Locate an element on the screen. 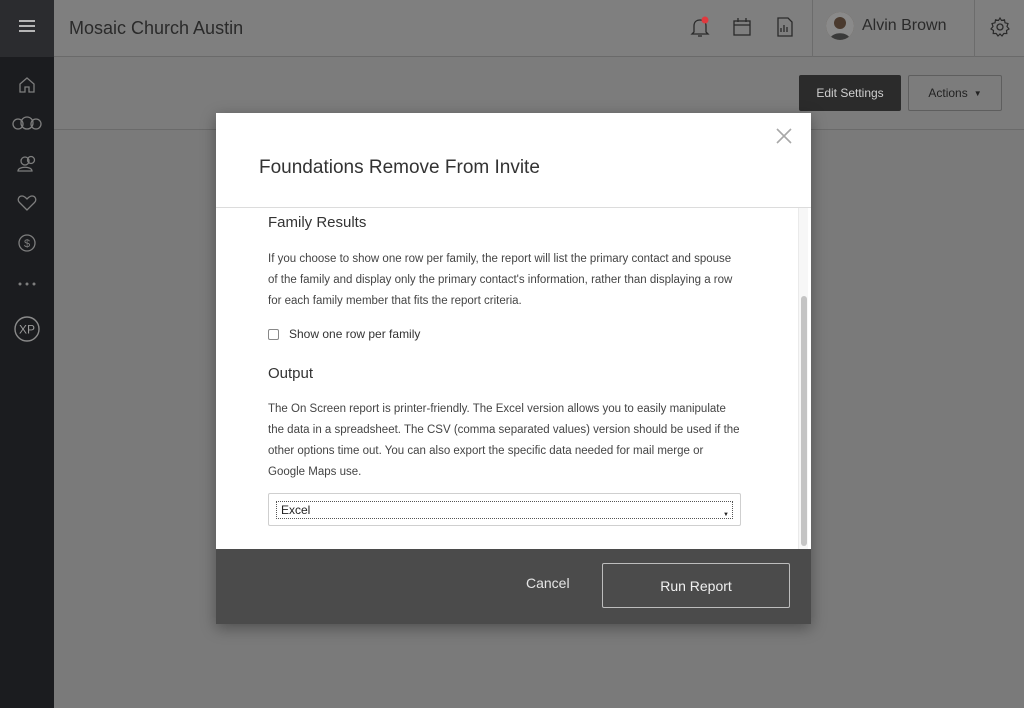 Image resolution: width=1024 pixels, height=708 pixels. sidebar-item-people is located at coordinates (27, 164).